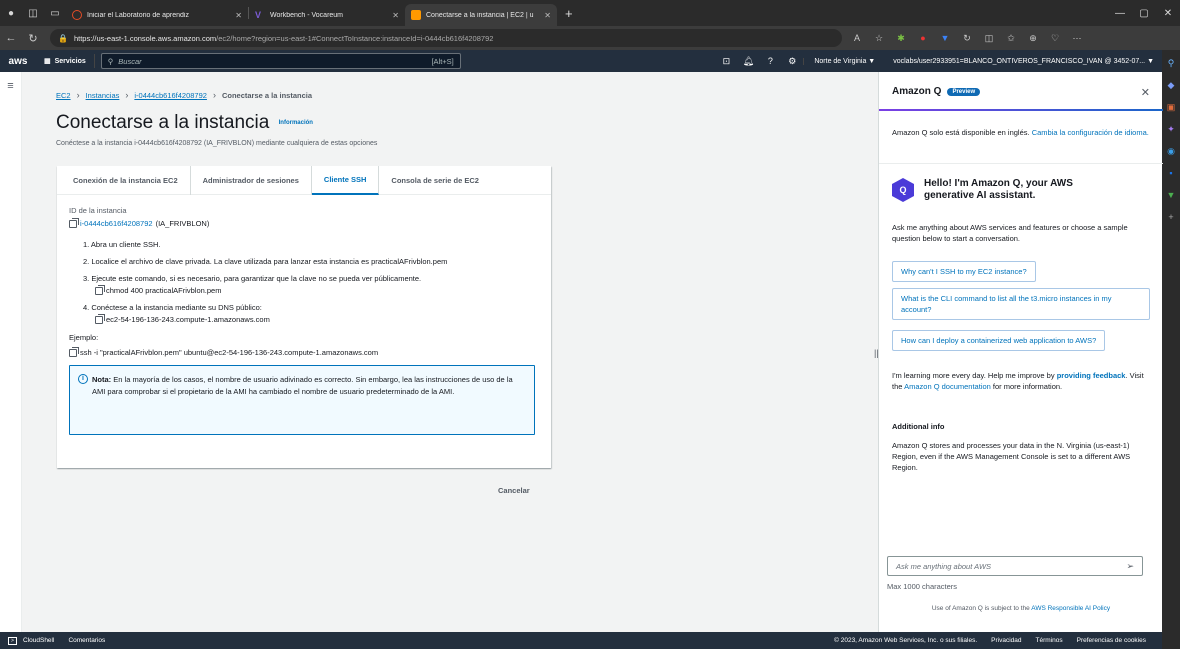 The image size is (1180, 649). I want to click on lock-icon: 🔒, so click(63, 38).